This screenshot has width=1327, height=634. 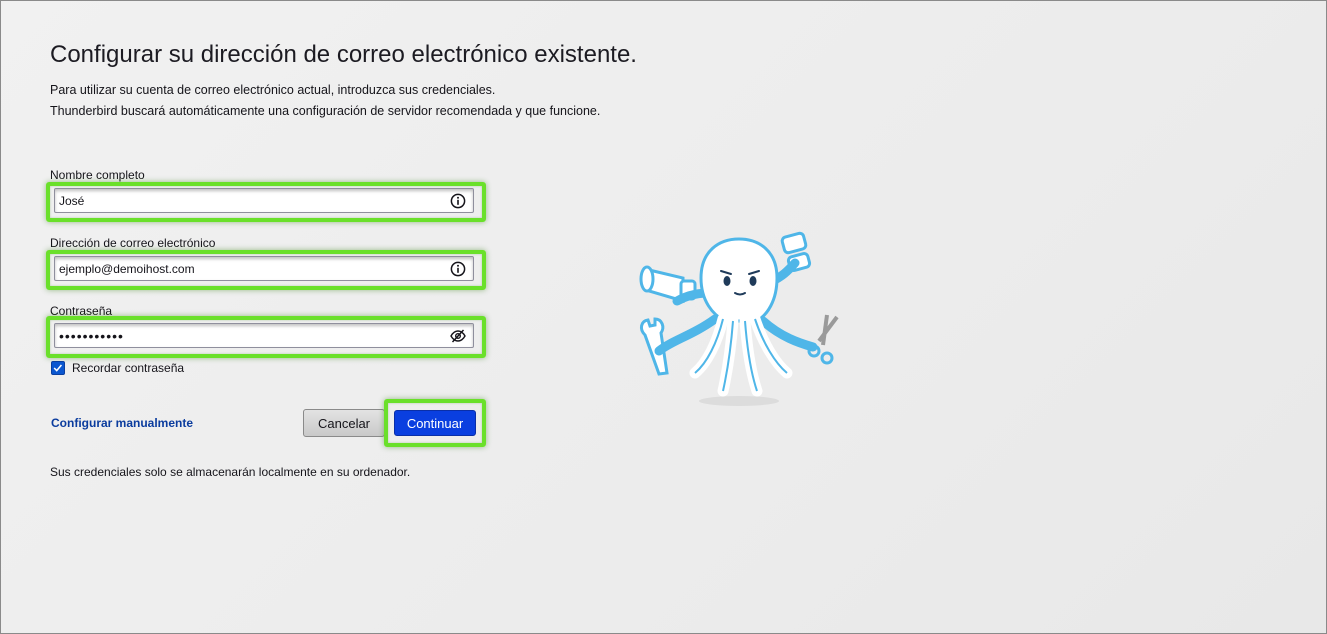 What do you see at coordinates (435, 423) in the screenshot?
I see `continue-button: Continuar` at bounding box center [435, 423].